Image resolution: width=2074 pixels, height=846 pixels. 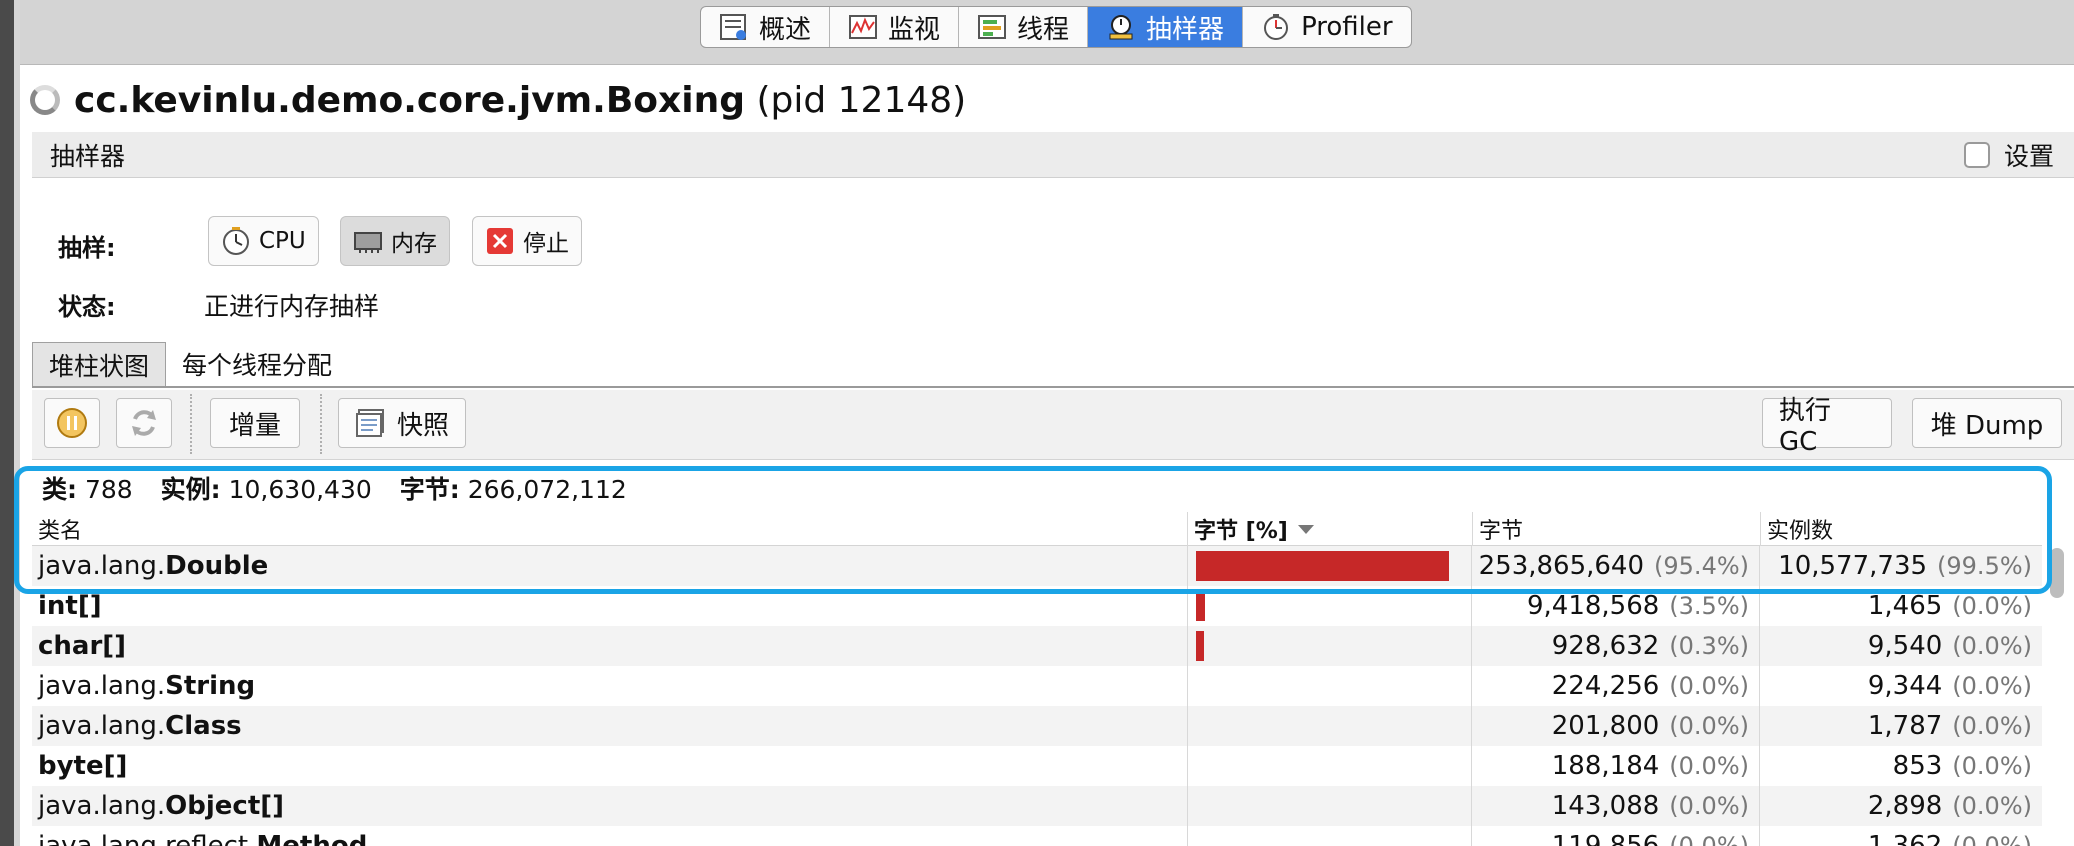 I want to click on cpu-sample-button: CPU, so click(x=263, y=241).